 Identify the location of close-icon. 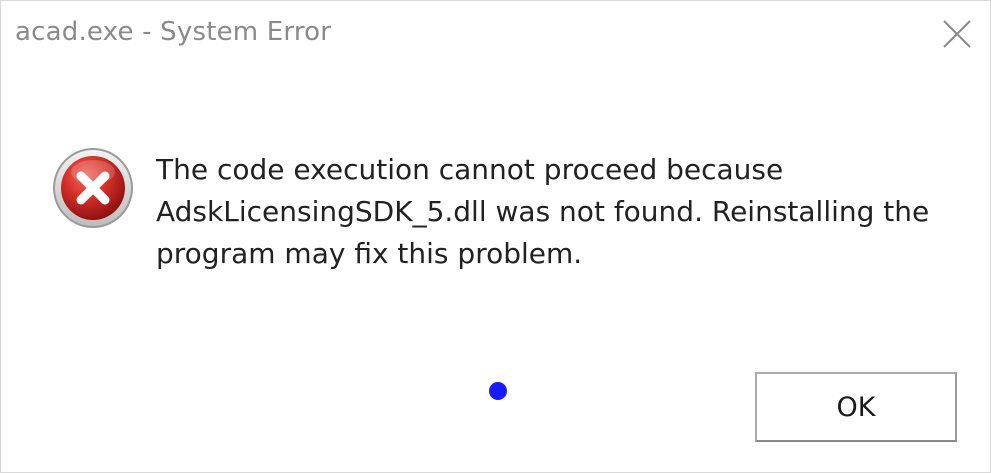
(957, 34).